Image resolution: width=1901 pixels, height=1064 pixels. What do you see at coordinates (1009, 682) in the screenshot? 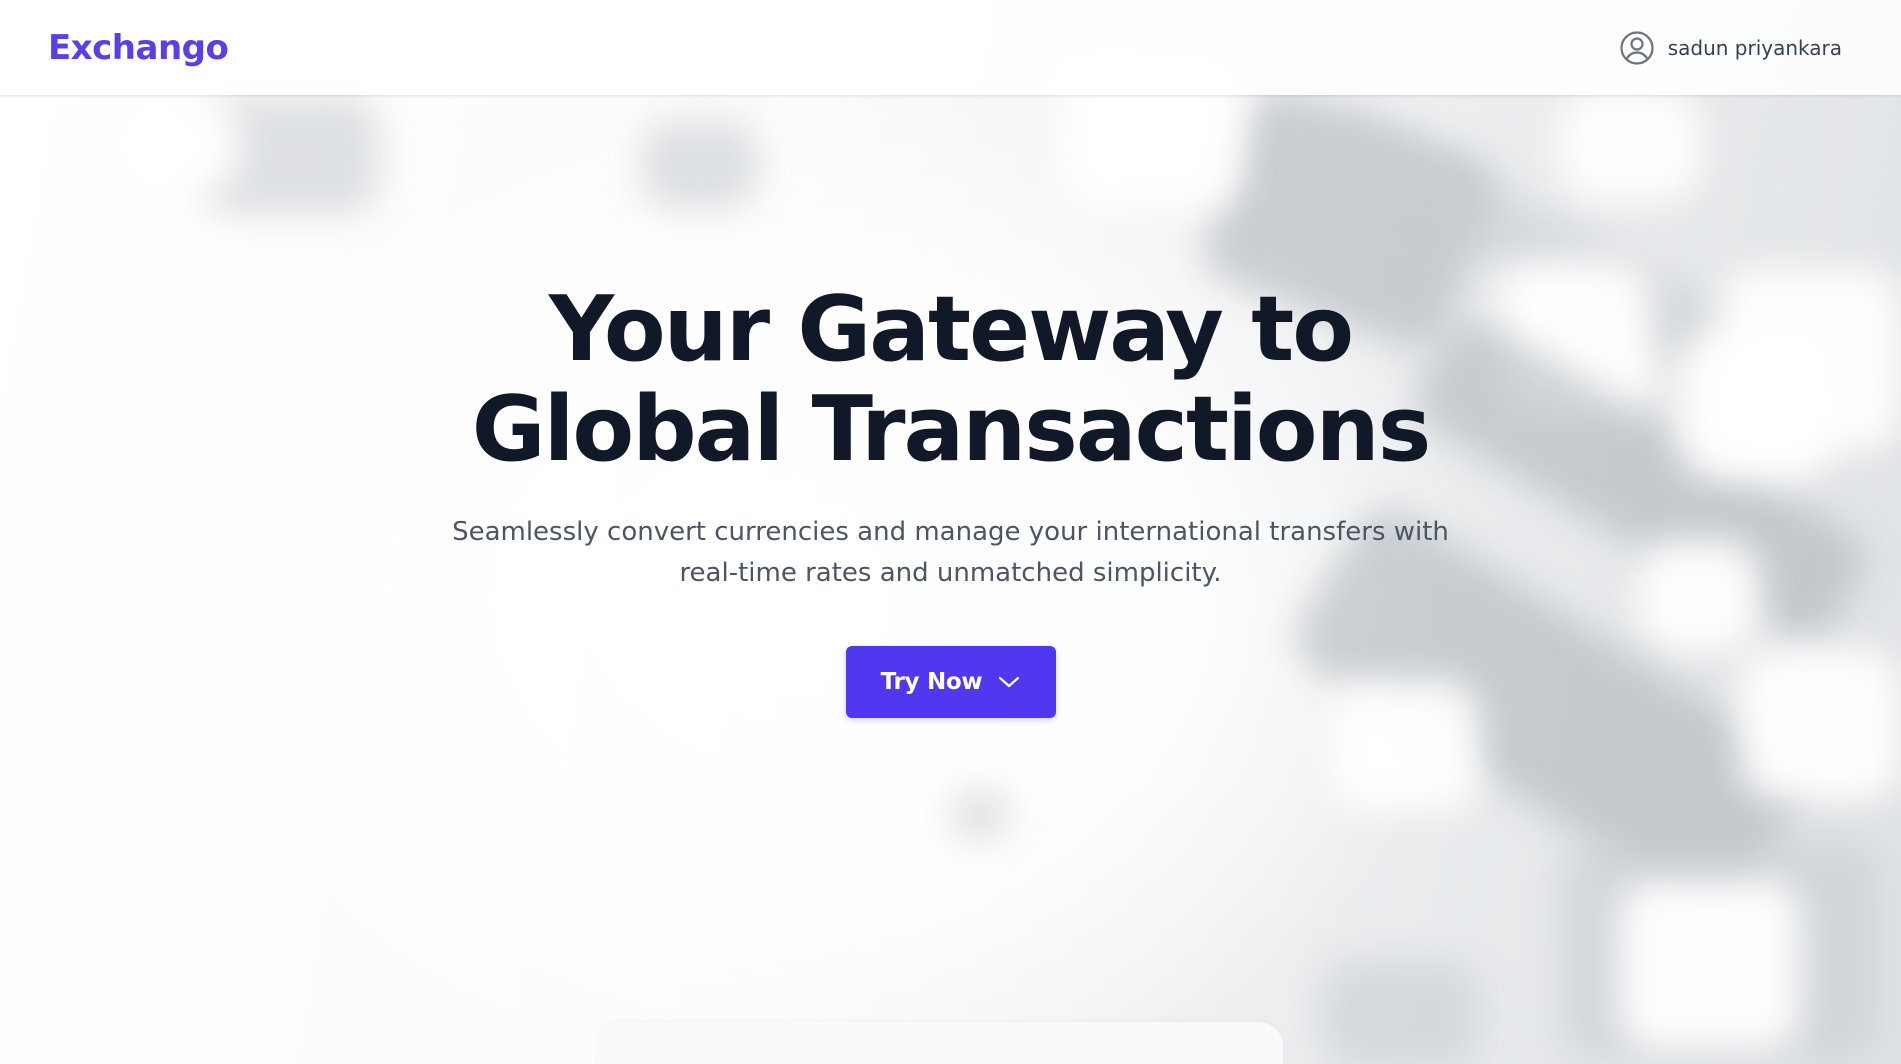
I see `chevron-down-icon` at bounding box center [1009, 682].